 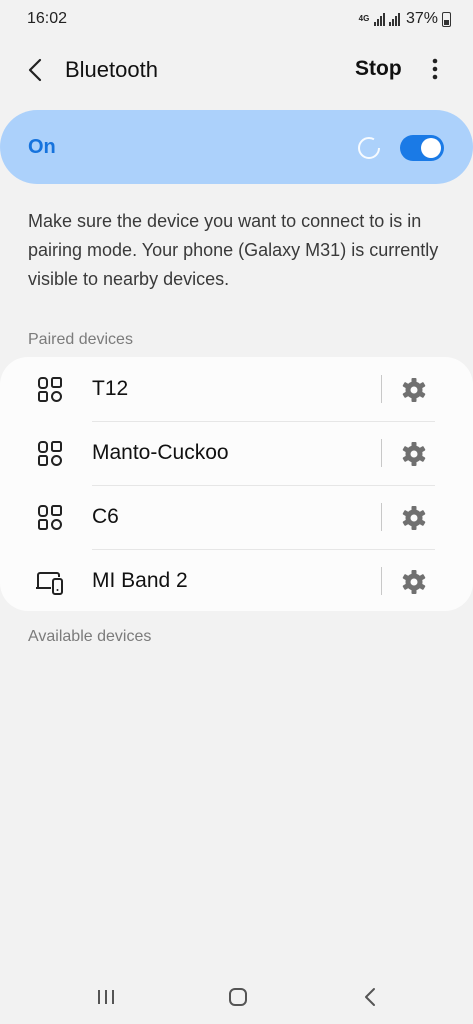 What do you see at coordinates (236, 517) in the screenshot?
I see `device-row-c6: C6` at bounding box center [236, 517].